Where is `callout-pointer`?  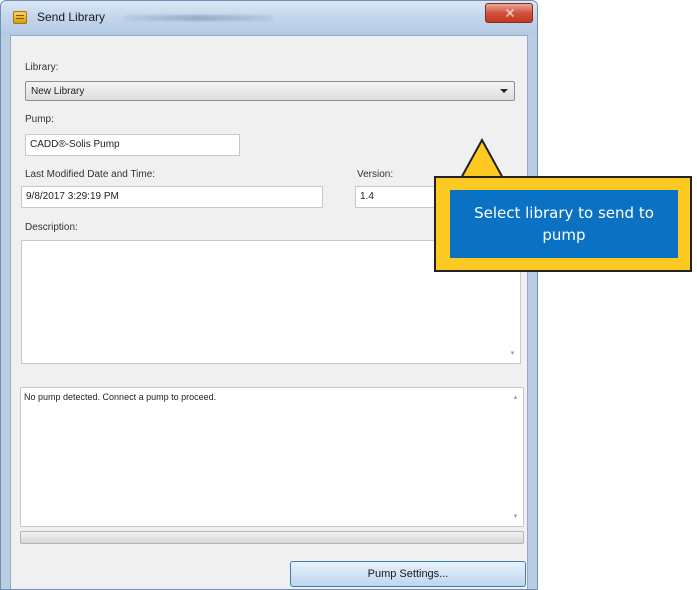 callout-pointer is located at coordinates (482, 159).